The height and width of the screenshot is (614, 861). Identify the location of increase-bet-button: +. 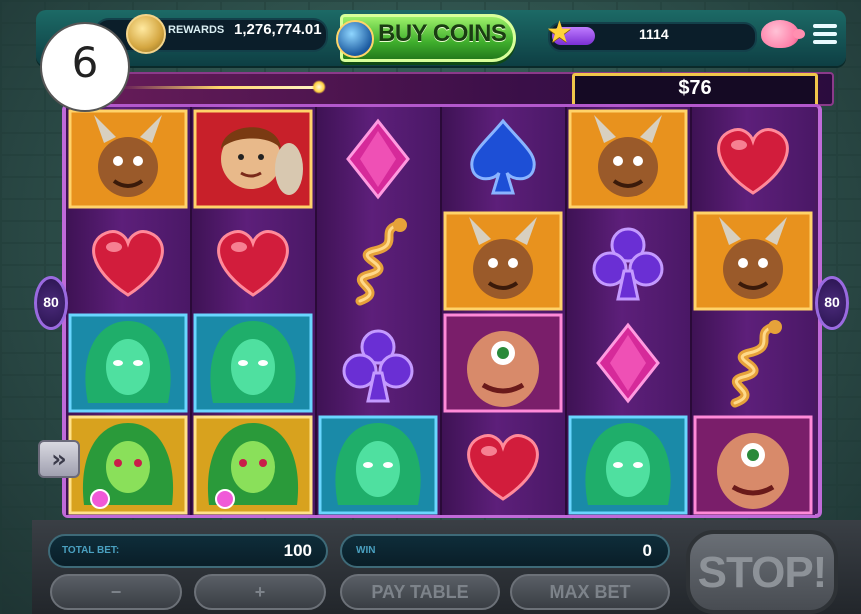
(260, 592).